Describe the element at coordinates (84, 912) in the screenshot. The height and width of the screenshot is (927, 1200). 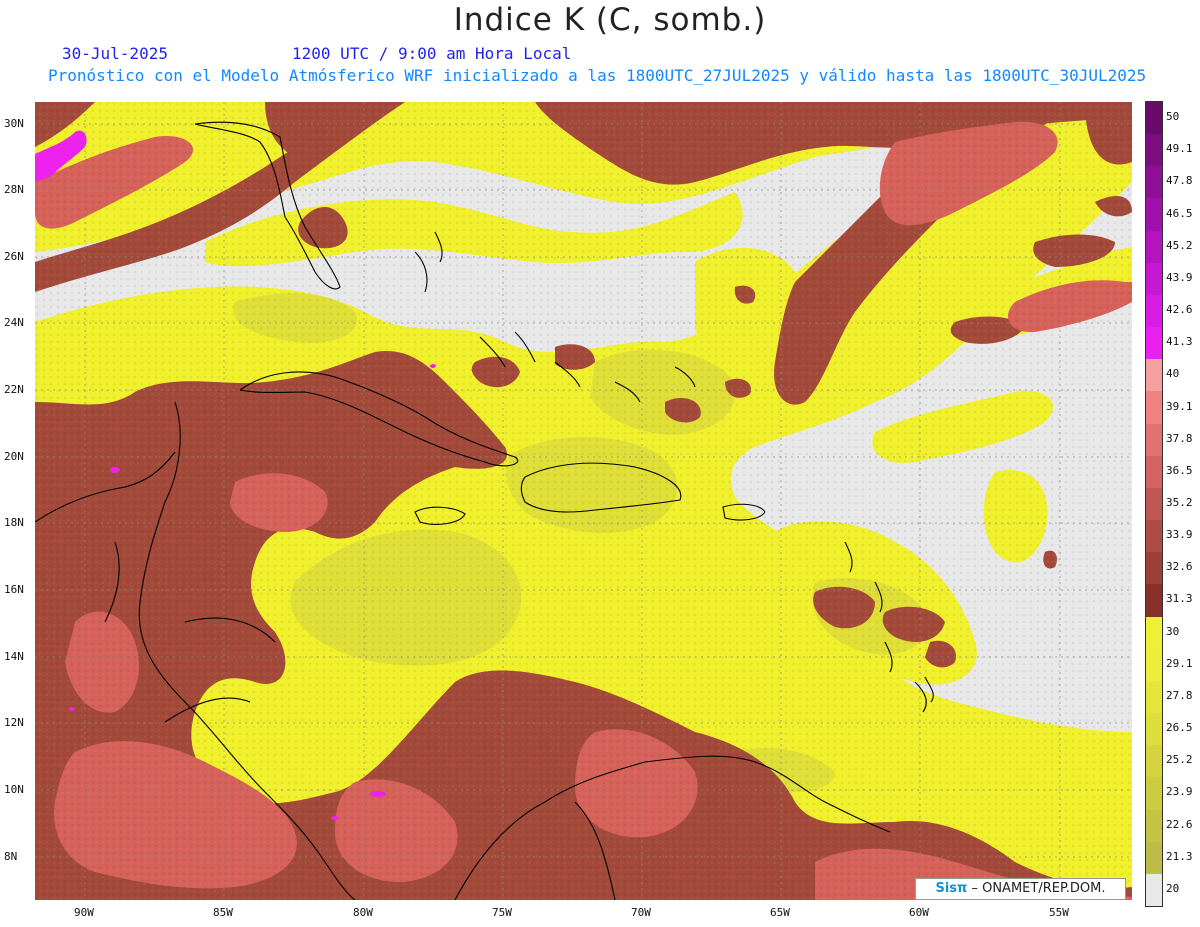
I see `lon-label: 90W` at that location.